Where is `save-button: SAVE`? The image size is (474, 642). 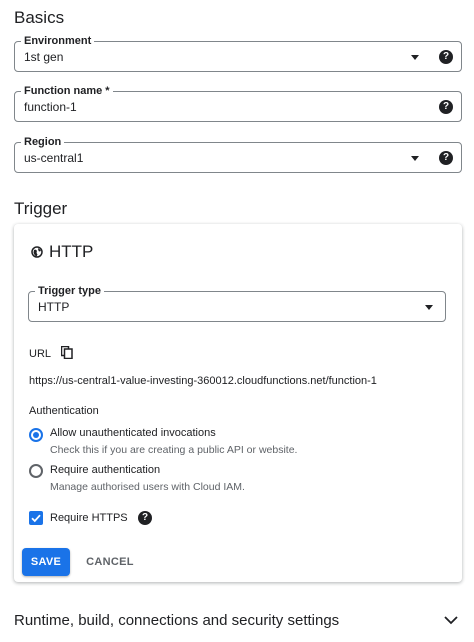
save-button: SAVE is located at coordinates (46, 562).